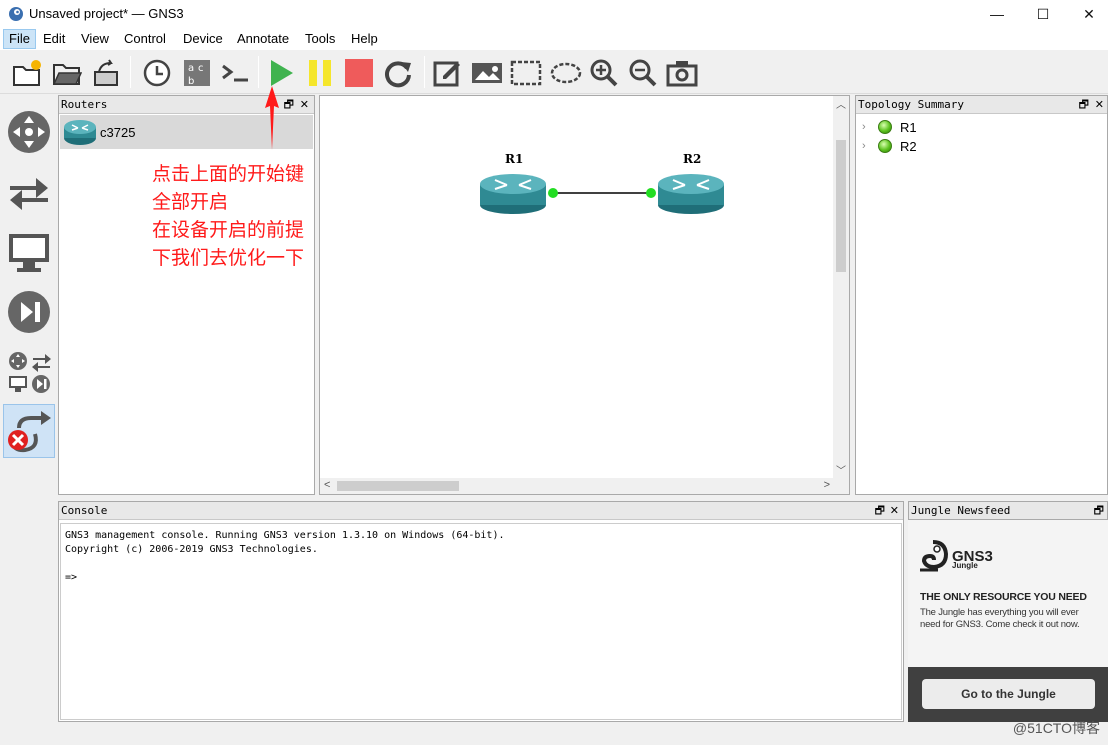  I want to click on close-button: ✕, so click(1087, 14).